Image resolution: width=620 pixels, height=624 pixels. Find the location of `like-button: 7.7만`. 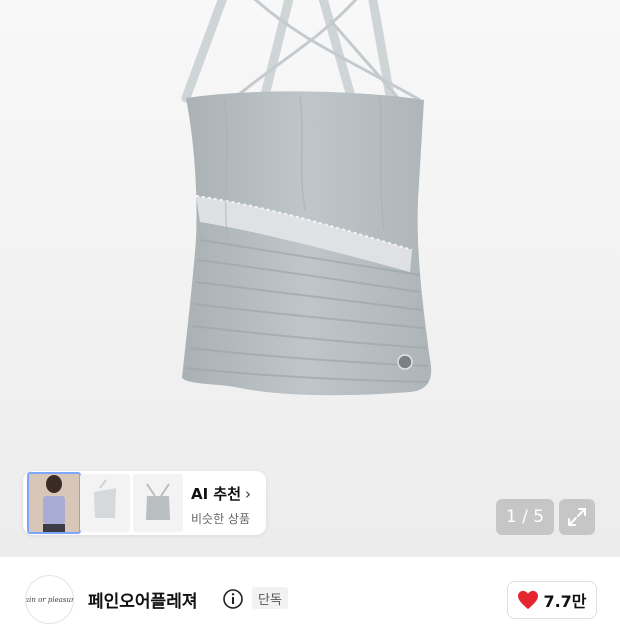

like-button: 7.7만 is located at coordinates (552, 600).